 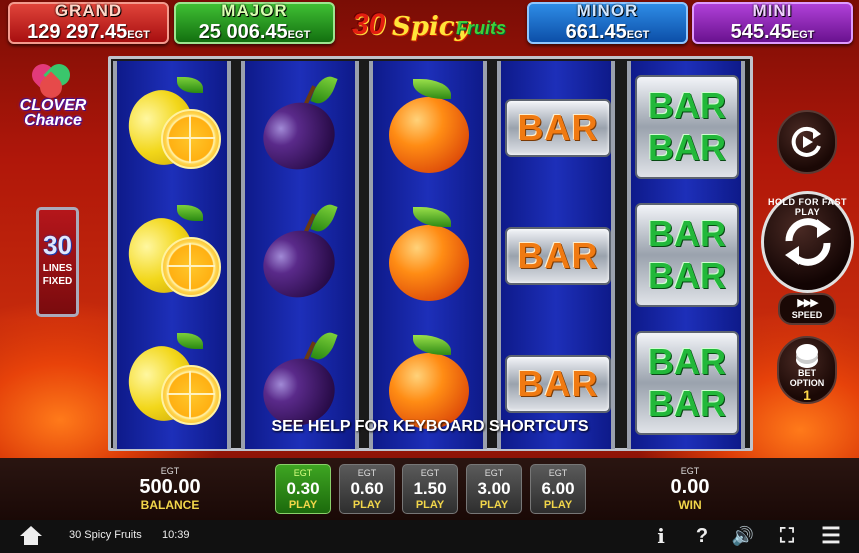 What do you see at coordinates (77, 32) in the screenshot?
I see `jackpot-grand-value: 129 297.45` at bounding box center [77, 32].